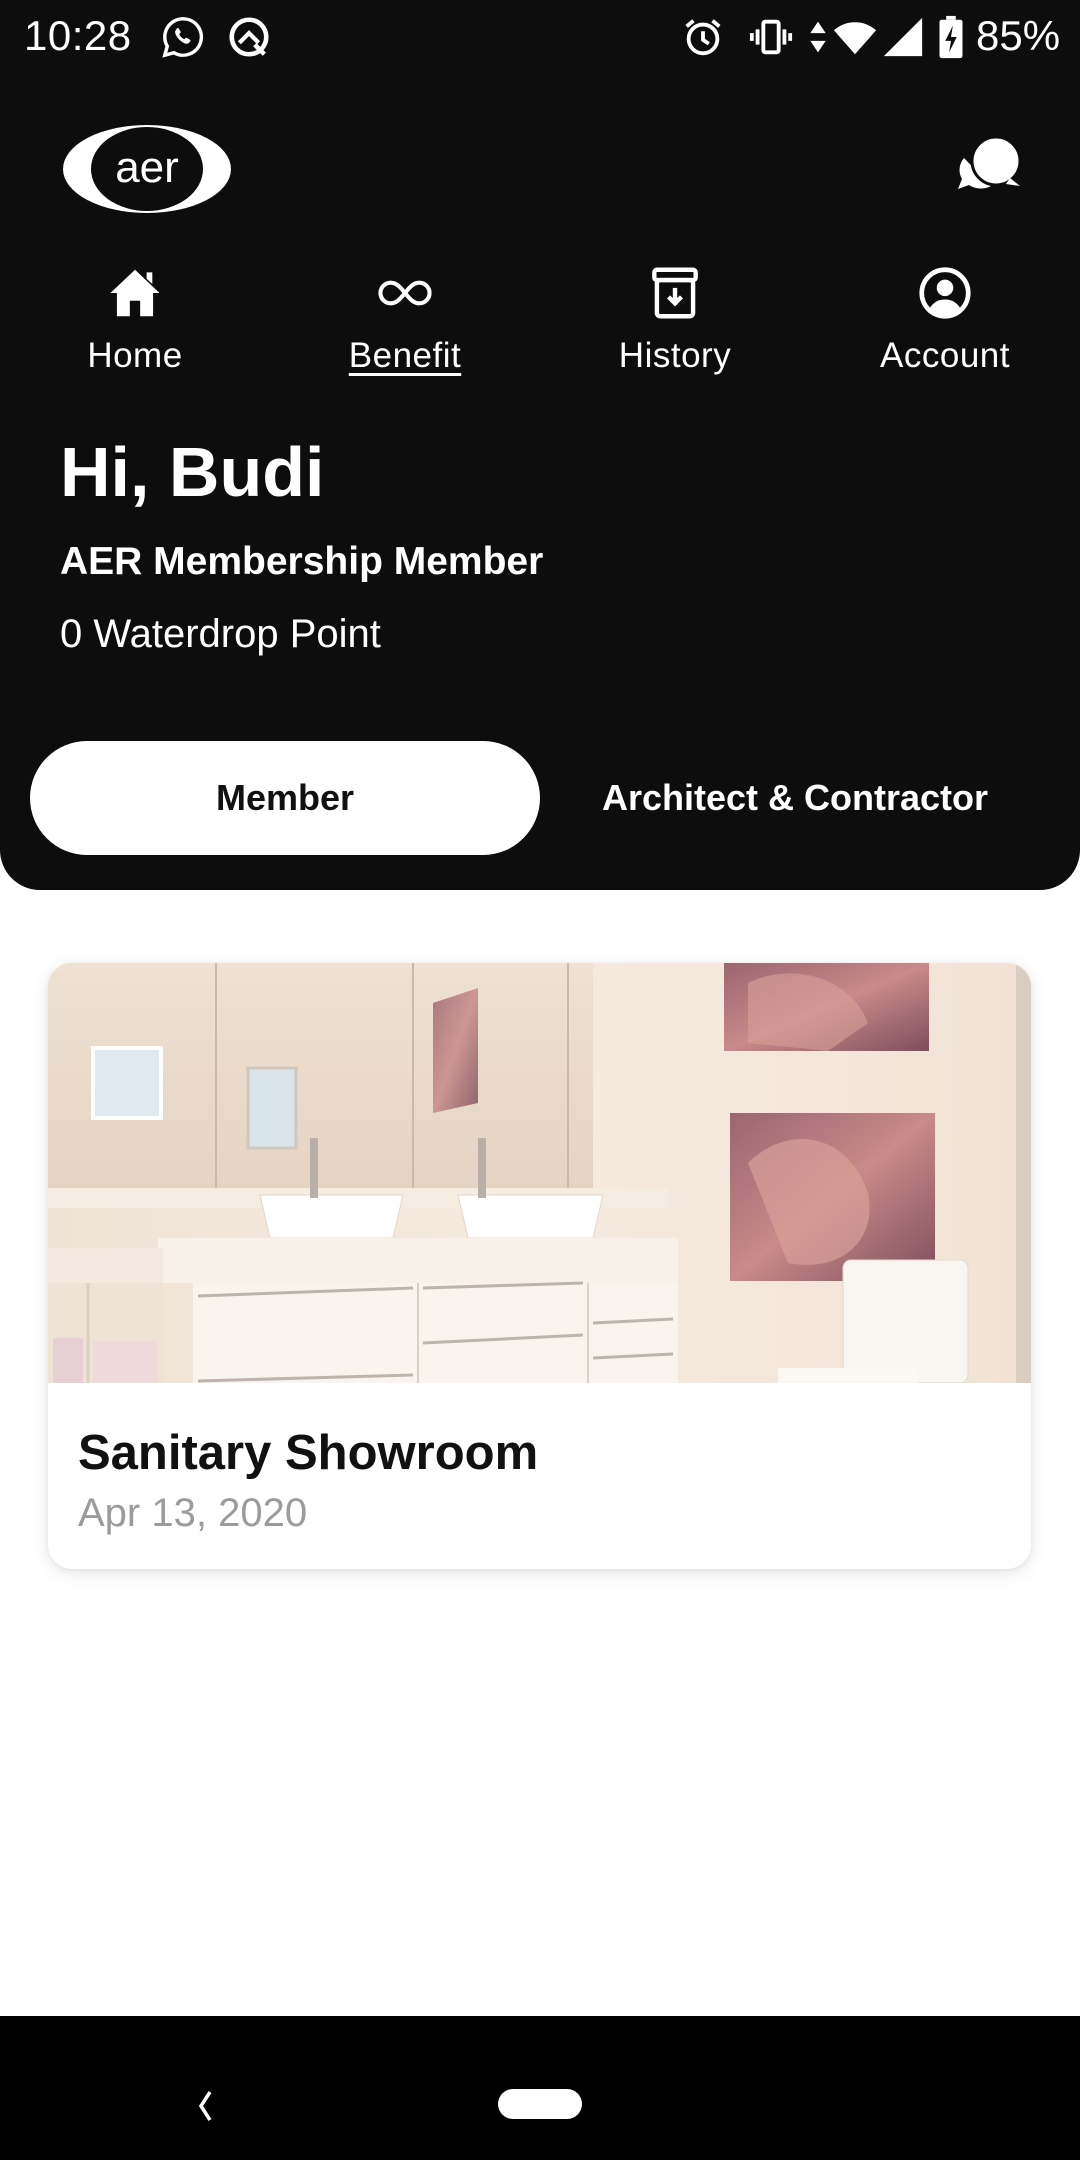 Image resolution: width=1080 pixels, height=2160 pixels. What do you see at coordinates (771, 37) in the screenshot?
I see `vibrate-icon` at bounding box center [771, 37].